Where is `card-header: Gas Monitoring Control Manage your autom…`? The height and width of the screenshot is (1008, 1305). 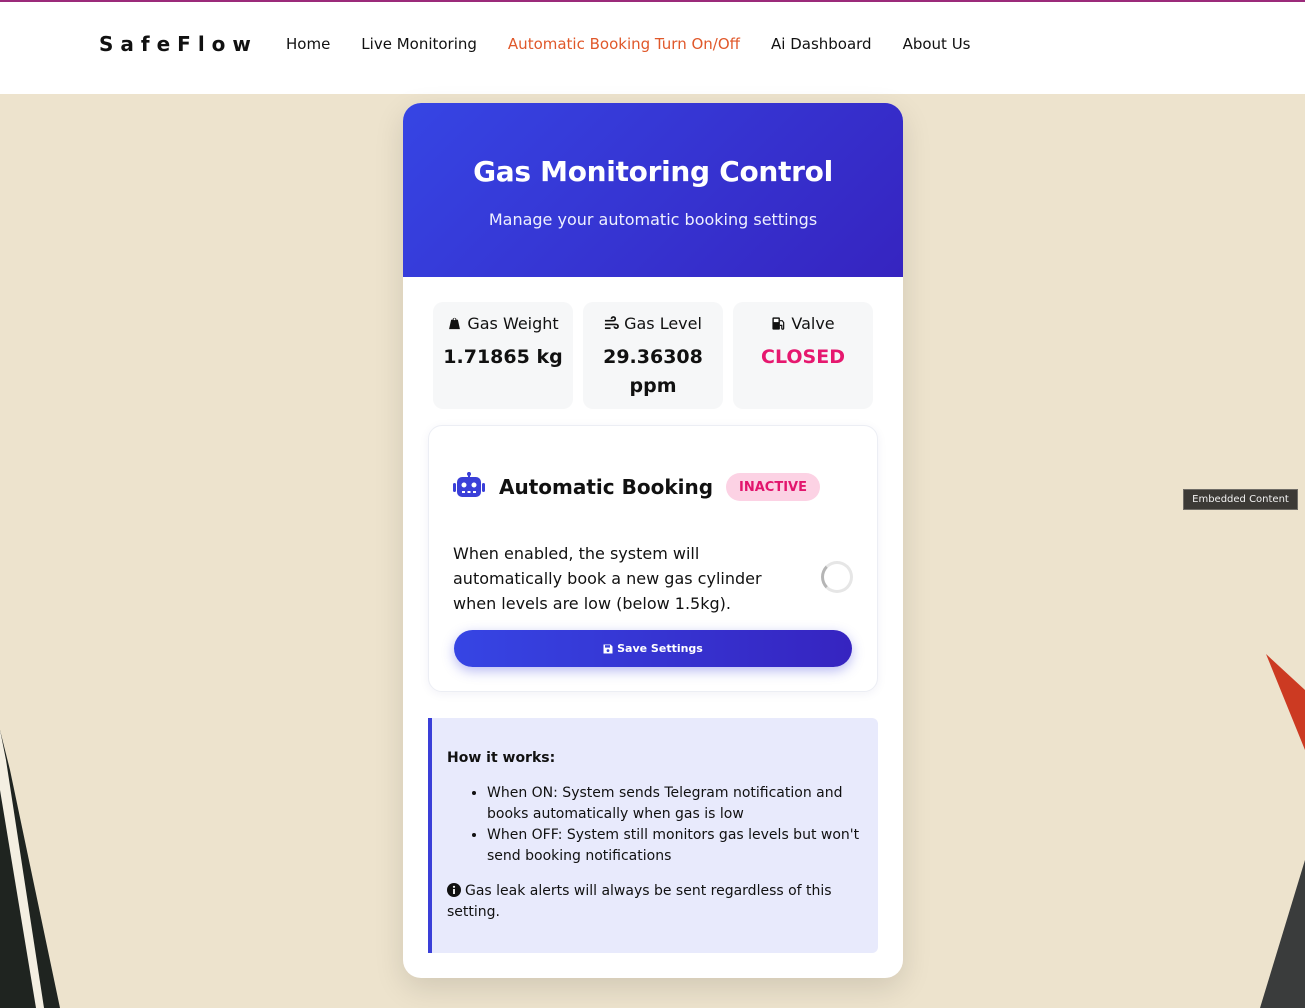 card-header: Gas Monitoring Control Manage your autom… is located at coordinates (653, 190).